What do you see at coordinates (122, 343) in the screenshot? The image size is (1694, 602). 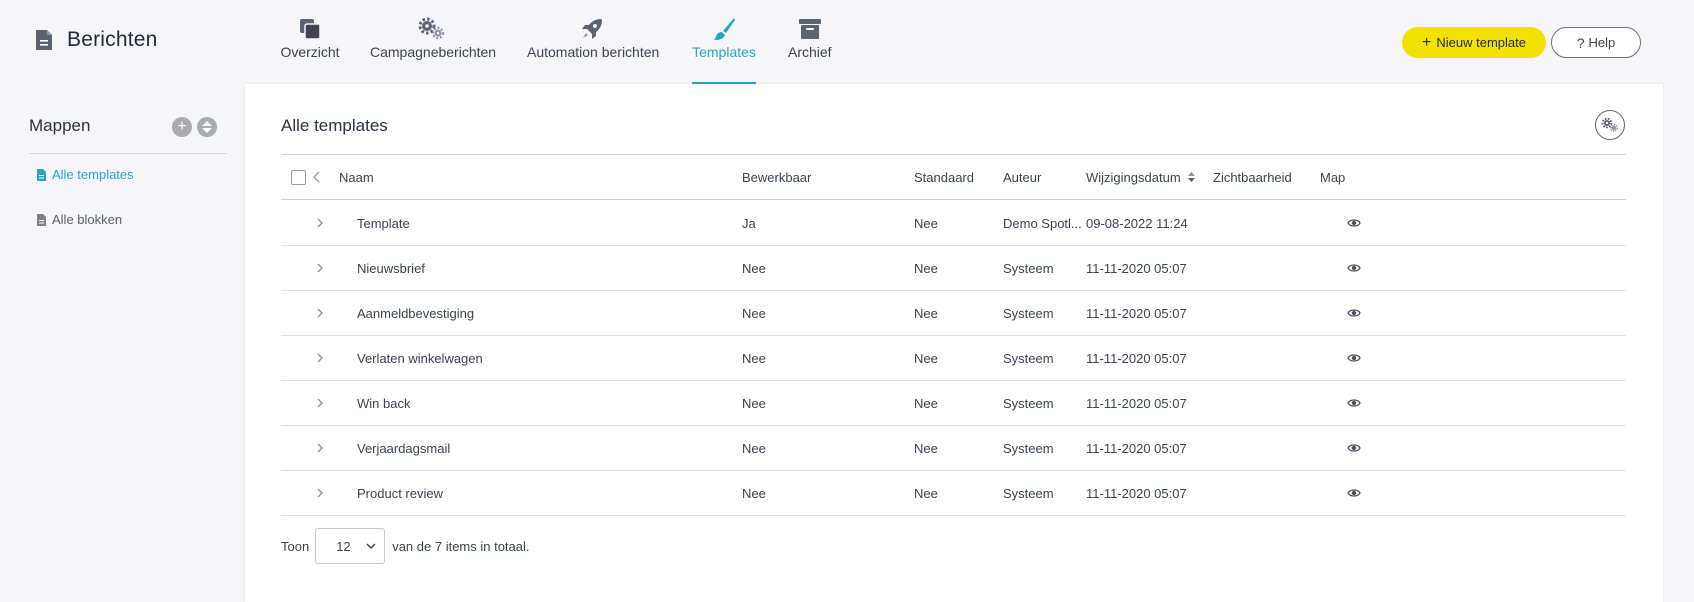 I see `folders-sidebar: Mappen + Alle templates Alle blokken` at bounding box center [122, 343].